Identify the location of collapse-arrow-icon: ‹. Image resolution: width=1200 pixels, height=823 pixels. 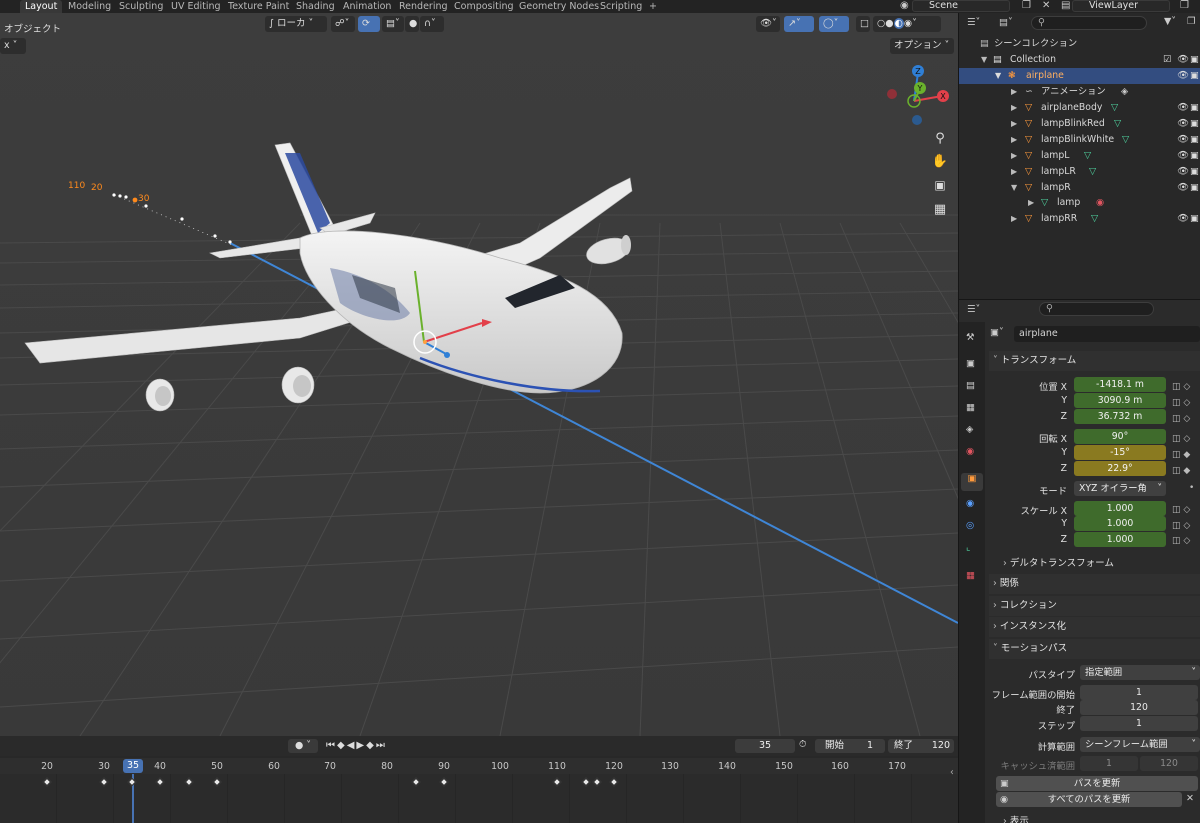
(952, 772).